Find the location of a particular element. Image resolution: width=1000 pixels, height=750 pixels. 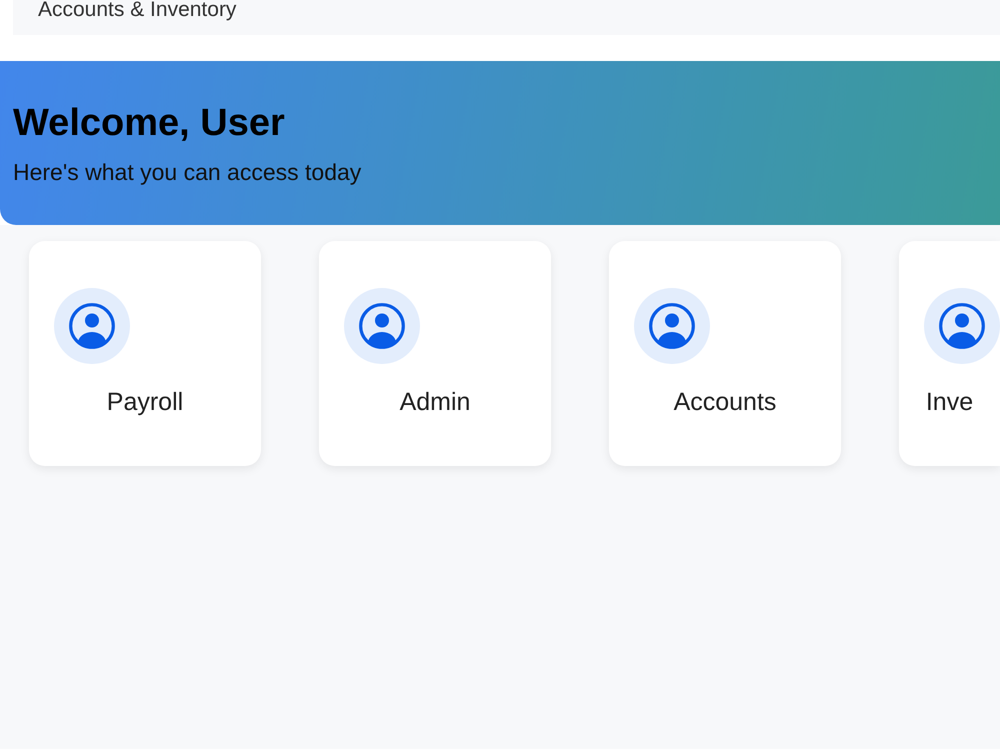

module-tile: Inve is located at coordinates (949, 353).